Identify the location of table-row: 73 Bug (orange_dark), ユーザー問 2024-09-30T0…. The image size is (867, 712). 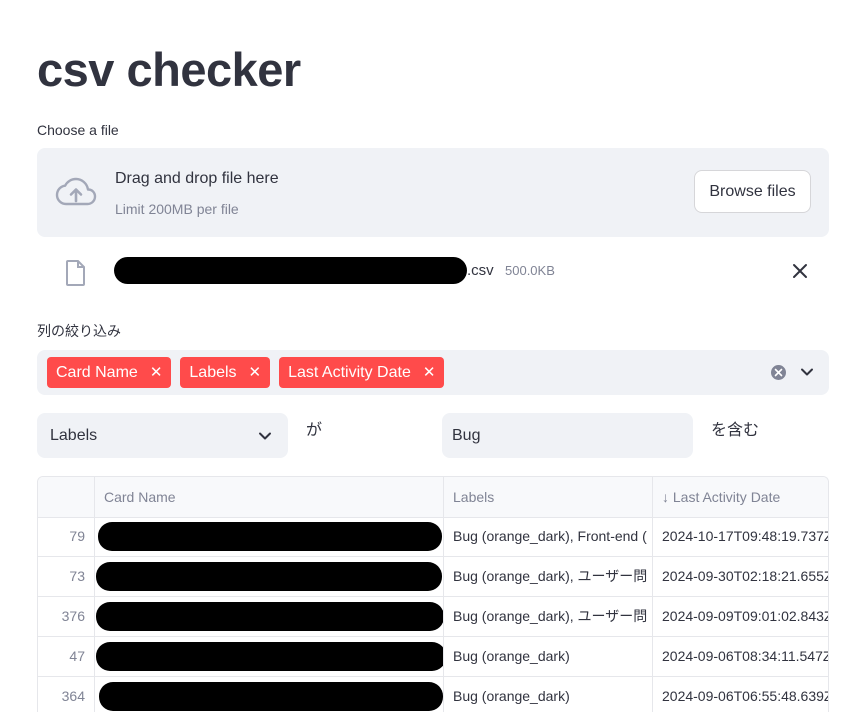
(433, 577).